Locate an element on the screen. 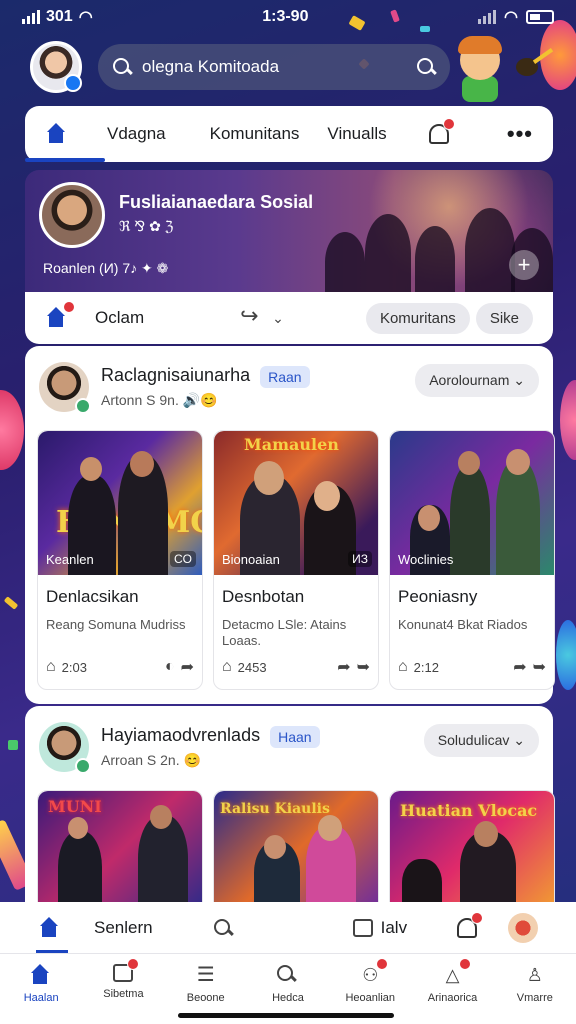  media-thumbnail: Huatian Vlocac is located at coordinates (472, 850).